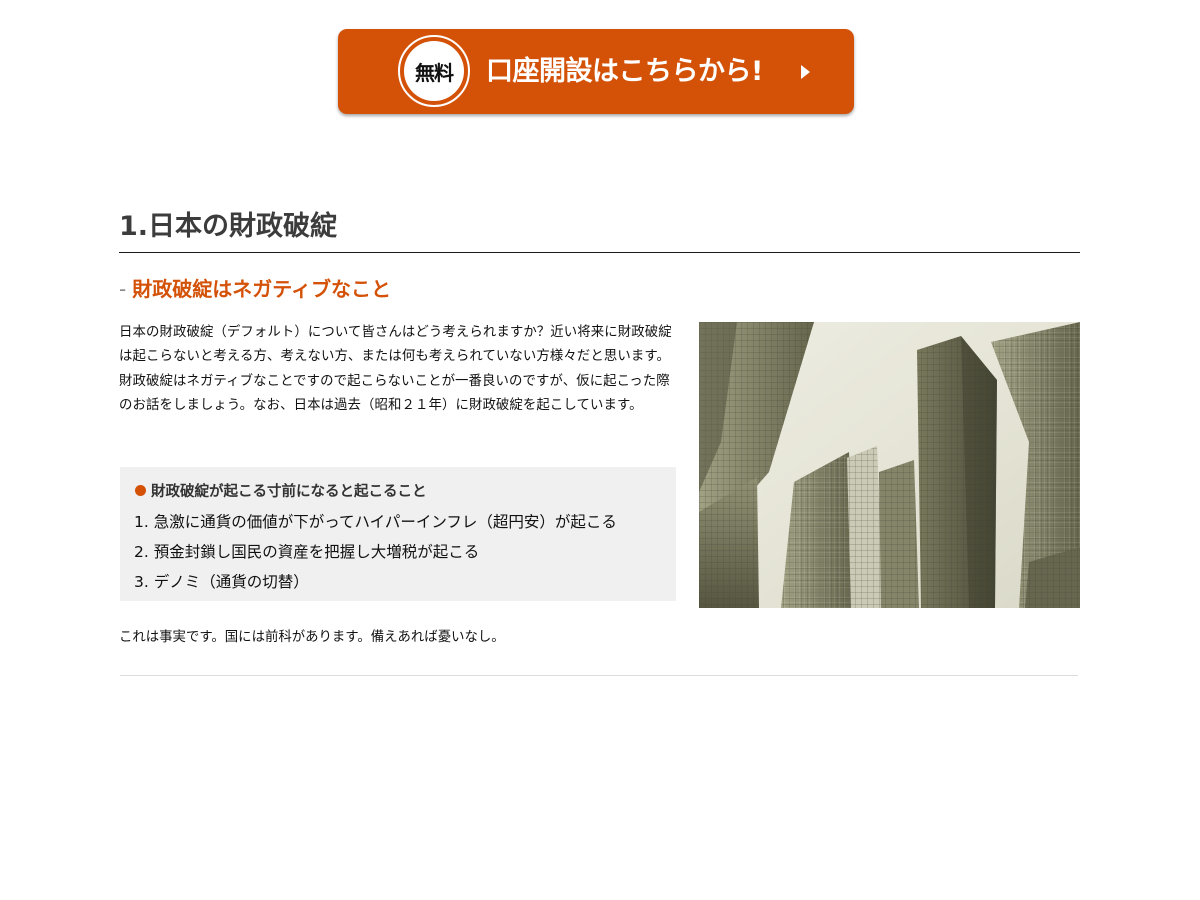  Describe the element at coordinates (123, 289) in the screenshot. I see `subtitle-dash: -` at that location.